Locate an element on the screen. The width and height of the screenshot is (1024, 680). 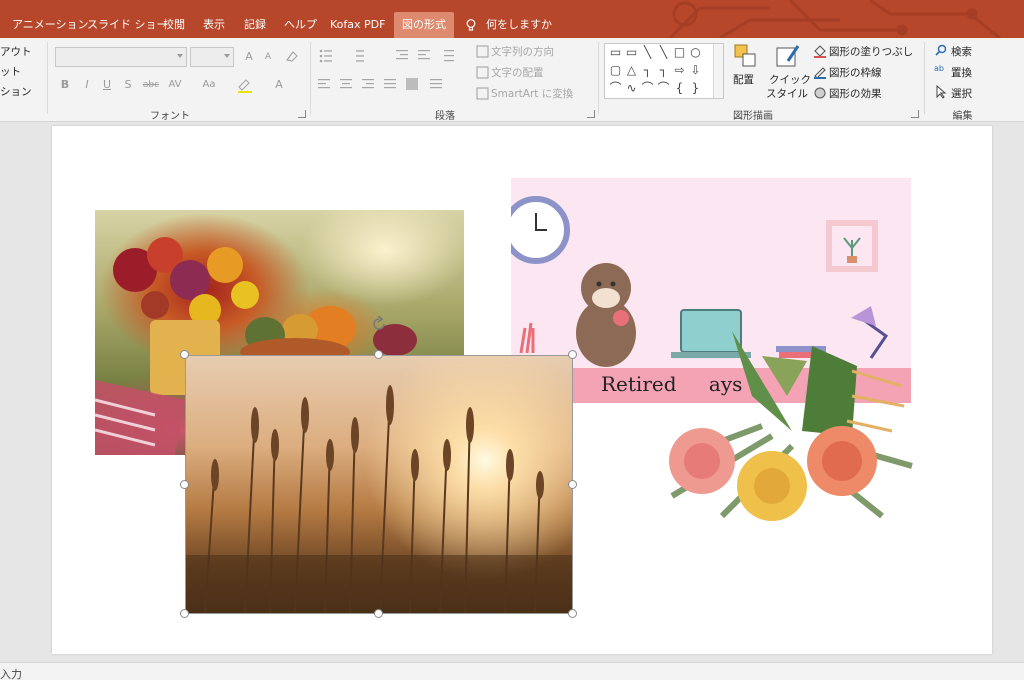
tab-view: 表示 is located at coordinates (214, 25).